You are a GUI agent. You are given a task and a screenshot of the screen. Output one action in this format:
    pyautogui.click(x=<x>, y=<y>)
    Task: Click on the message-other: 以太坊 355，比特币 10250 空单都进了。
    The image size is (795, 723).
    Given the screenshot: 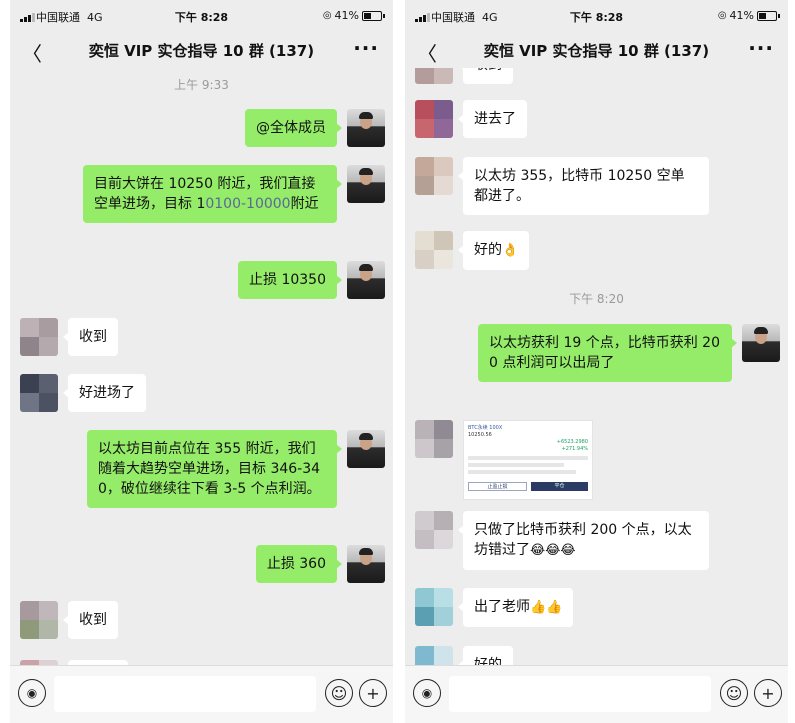 What is the action you would take?
    pyautogui.click(x=562, y=186)
    